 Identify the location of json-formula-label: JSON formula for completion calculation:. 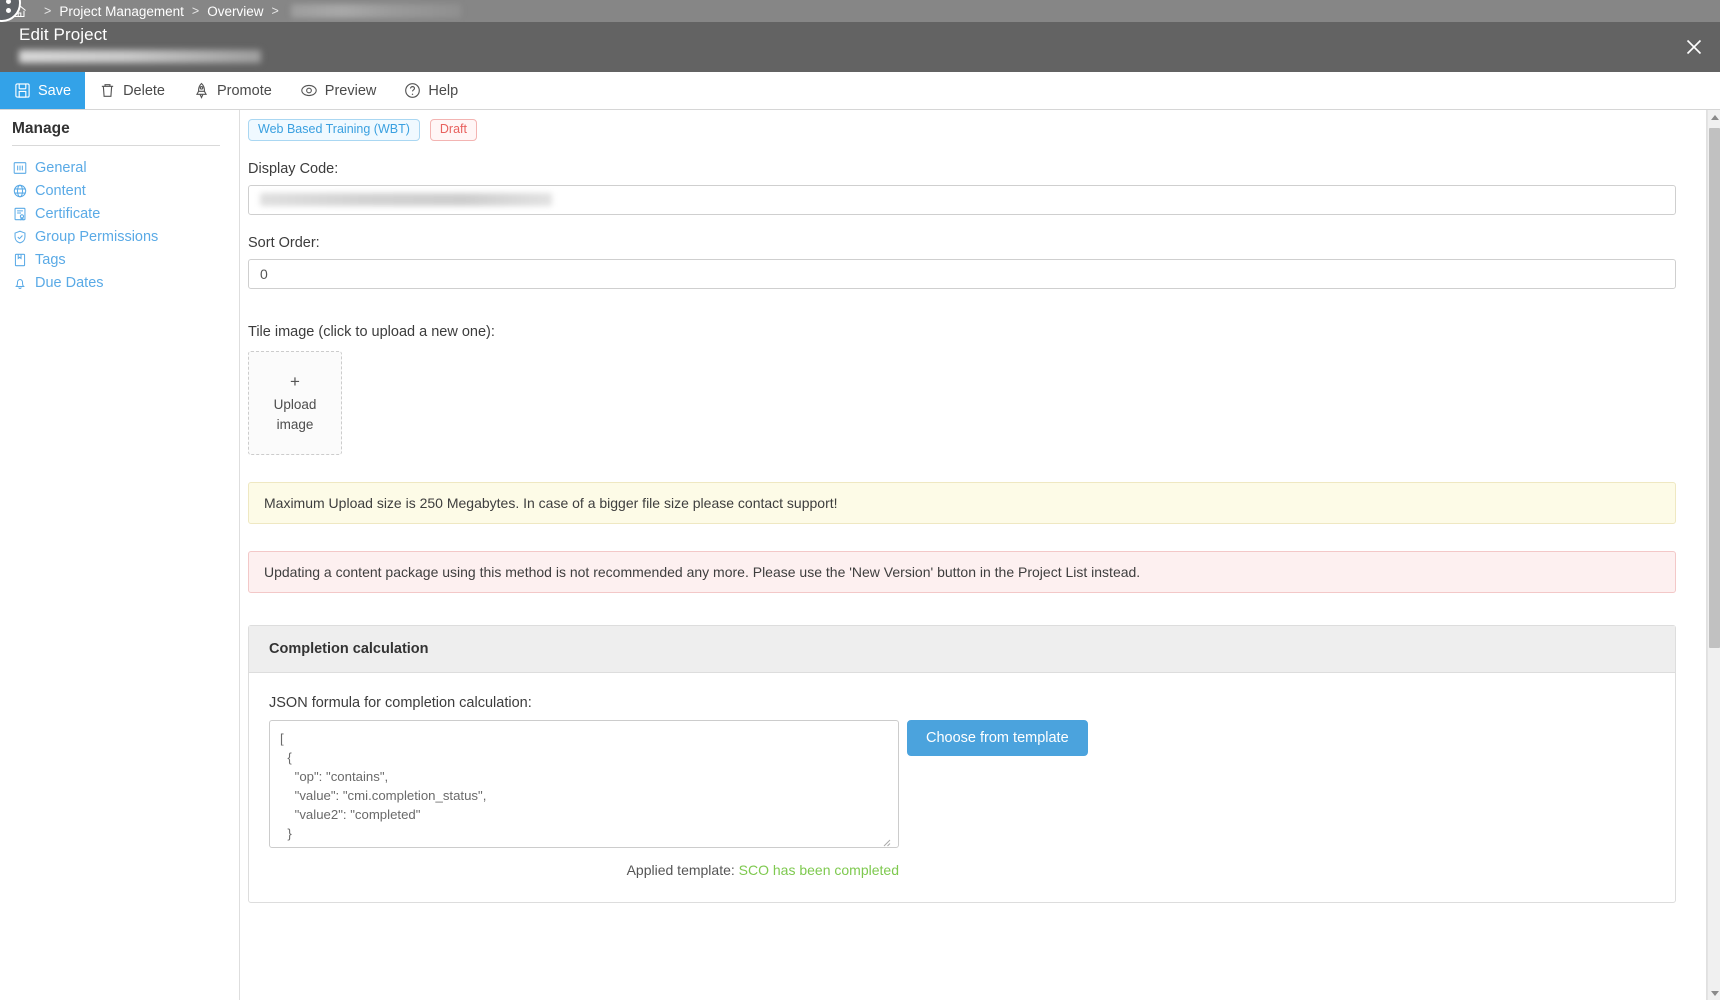
(400, 702).